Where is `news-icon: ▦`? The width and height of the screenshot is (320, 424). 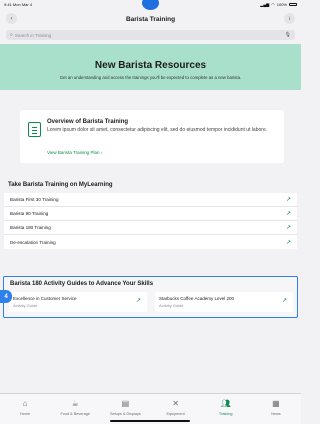 news-icon: ▦ is located at coordinates (276, 403).